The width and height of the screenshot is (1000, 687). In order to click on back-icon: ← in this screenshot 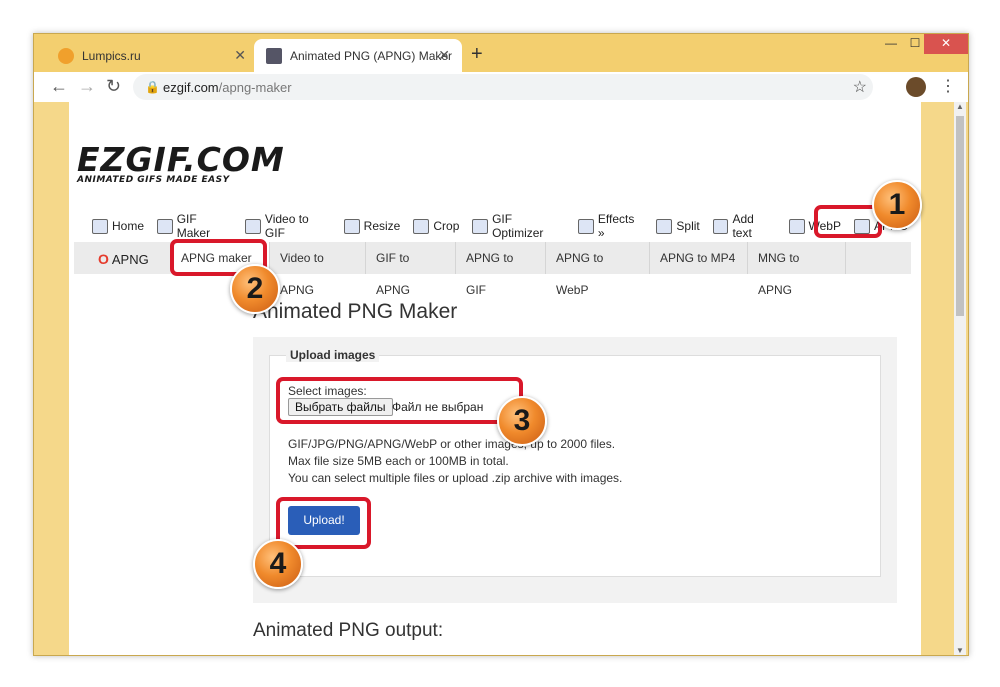, I will do `click(59, 86)`.